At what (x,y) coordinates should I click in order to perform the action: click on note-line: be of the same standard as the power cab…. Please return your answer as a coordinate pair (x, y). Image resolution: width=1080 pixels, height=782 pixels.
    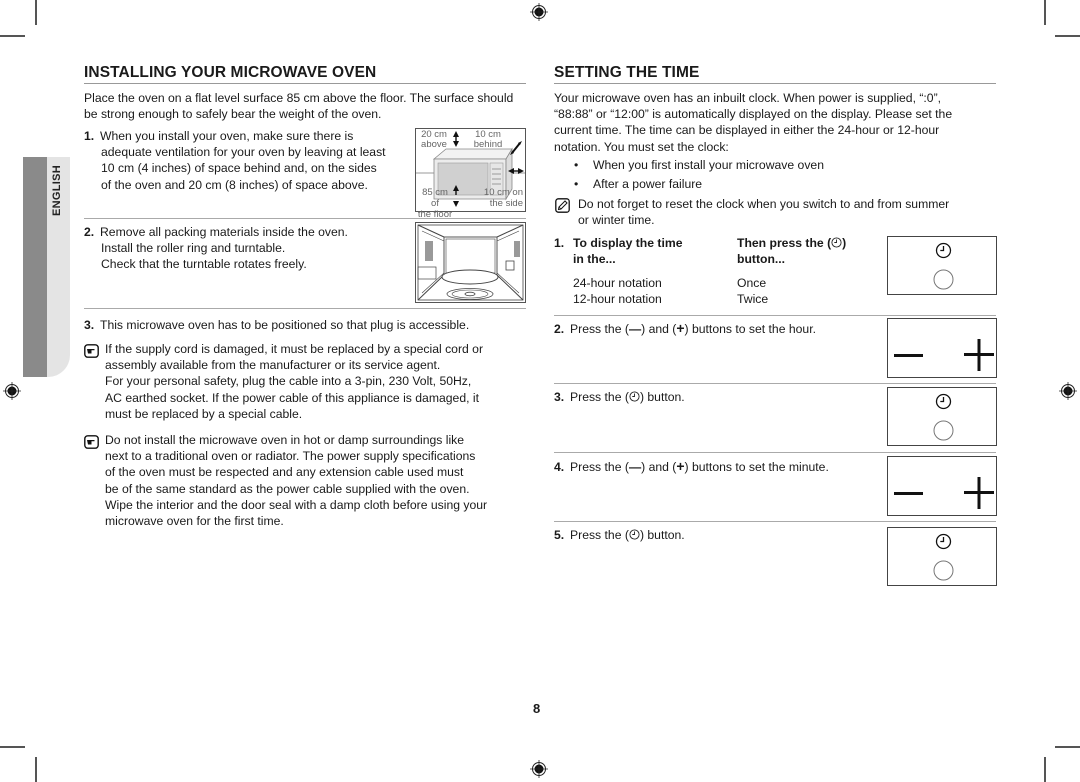
    Looking at the image, I should click on (287, 488).